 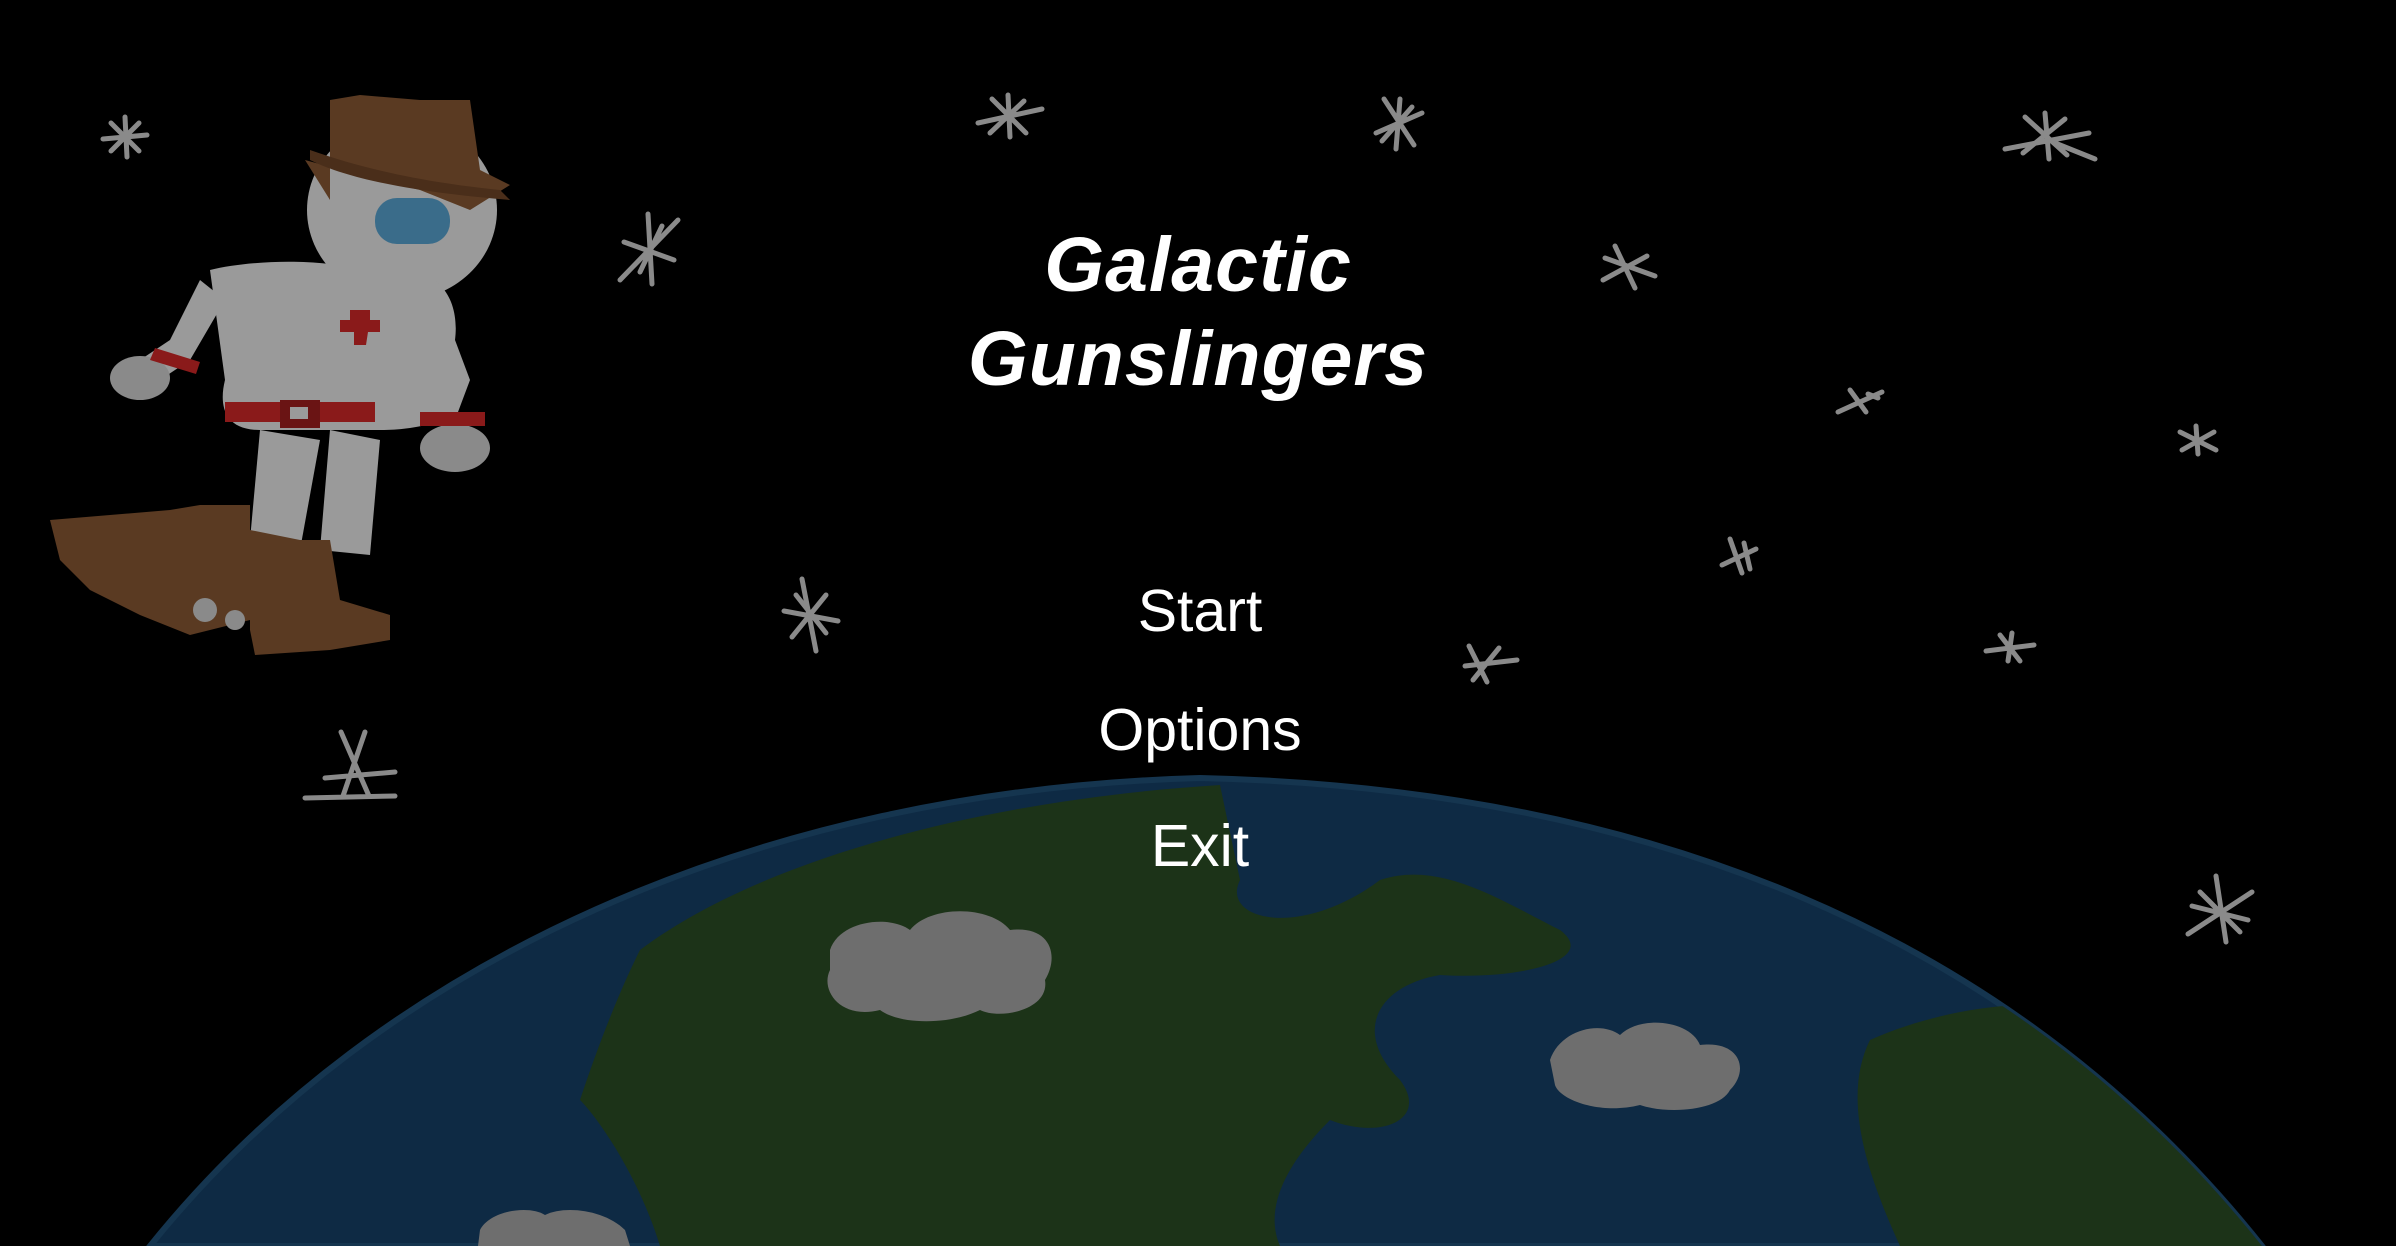 I want to click on game-title-line-1: Galactic, so click(x=1198, y=265).